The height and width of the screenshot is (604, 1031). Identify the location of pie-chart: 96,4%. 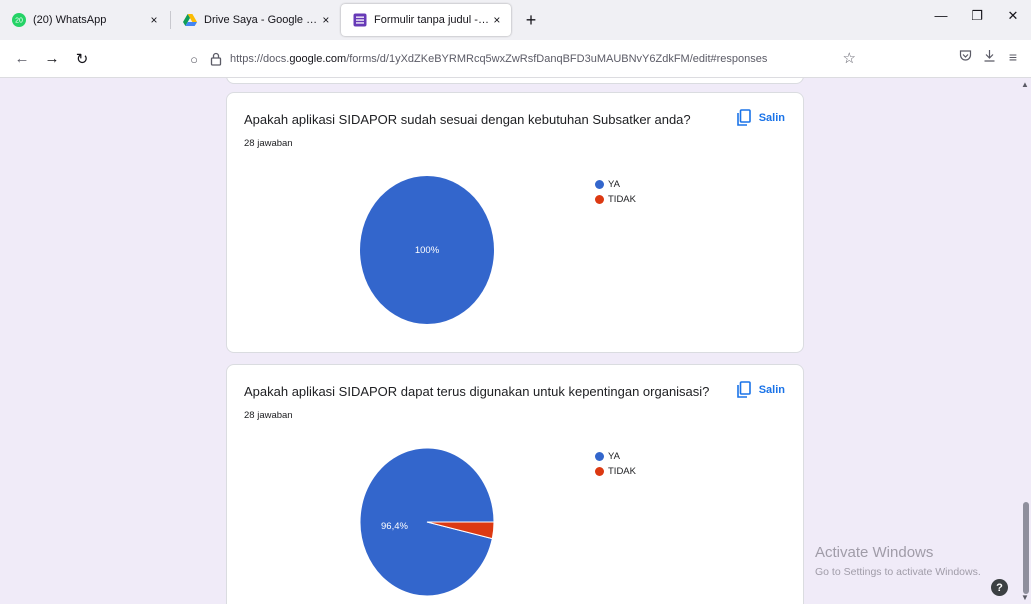
(427, 522).